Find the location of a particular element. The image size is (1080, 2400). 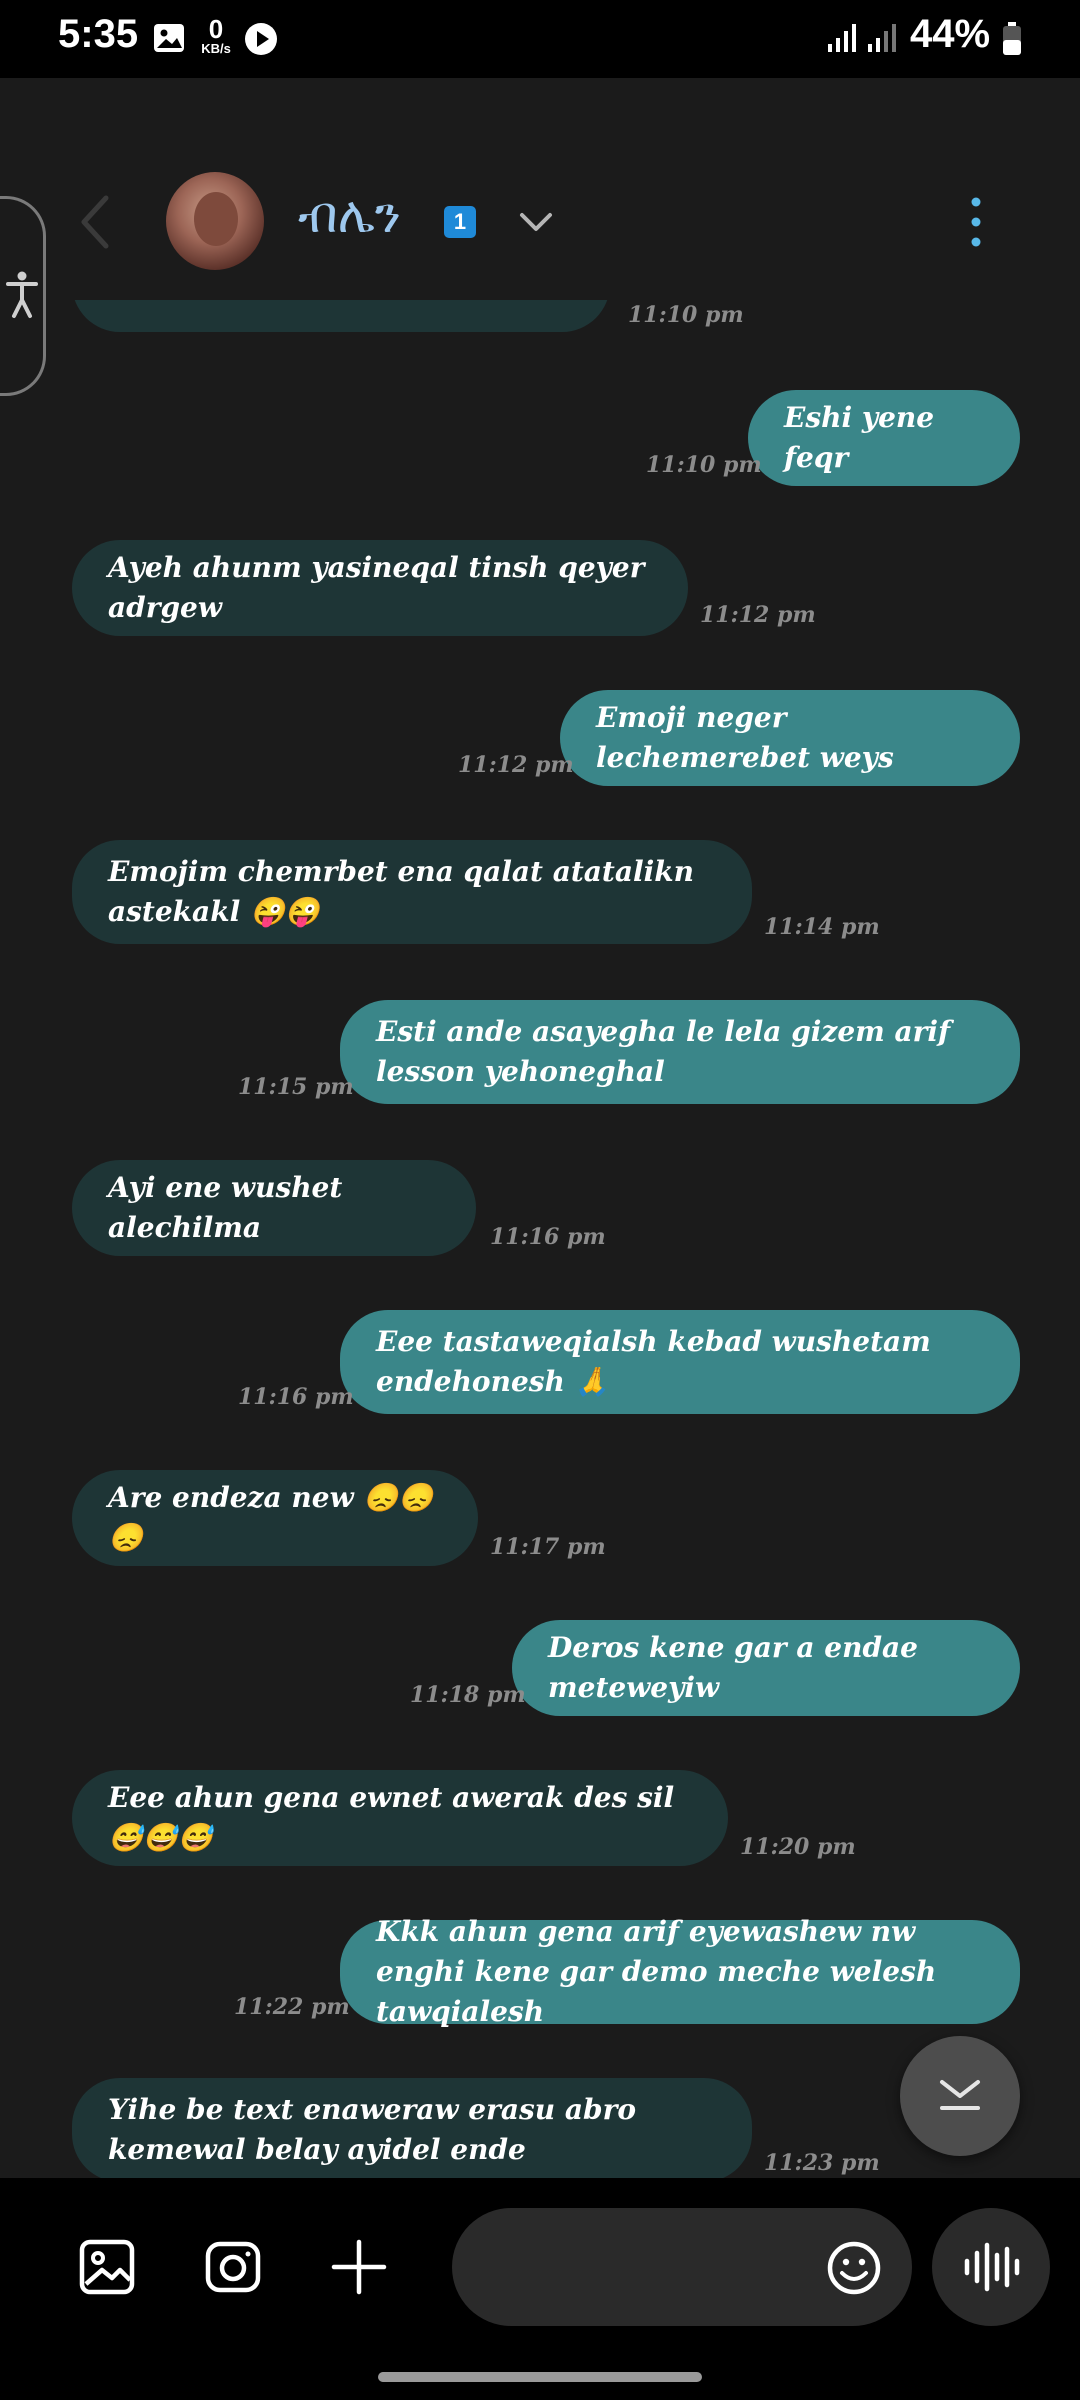

chat-header is located at coordinates (540, 203).